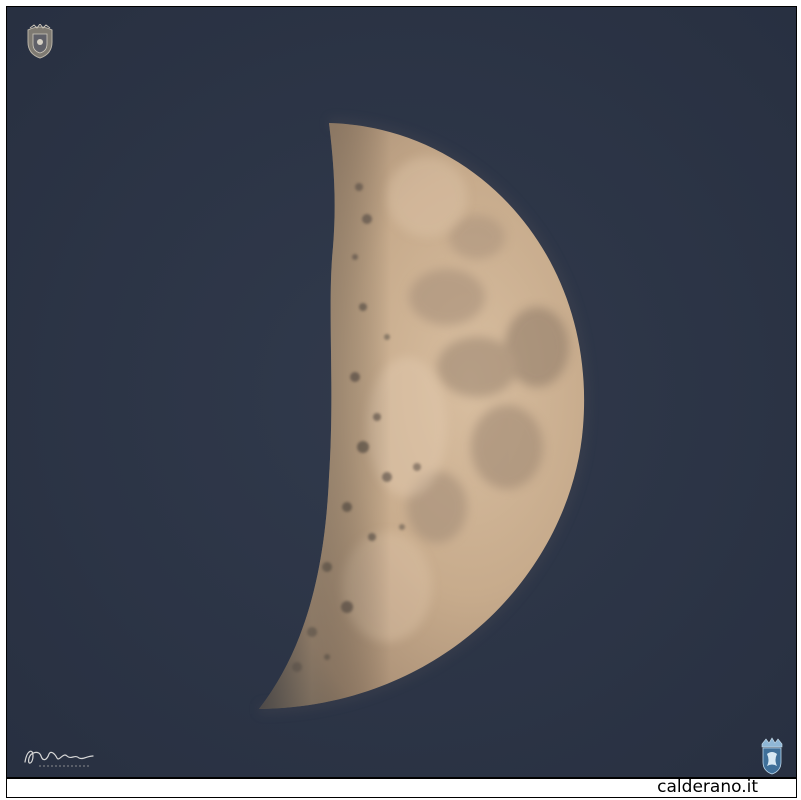 The width and height of the screenshot is (801, 800). Describe the element at coordinates (401, 787) in the screenshot. I see `footer-bar: calderano.it` at that location.